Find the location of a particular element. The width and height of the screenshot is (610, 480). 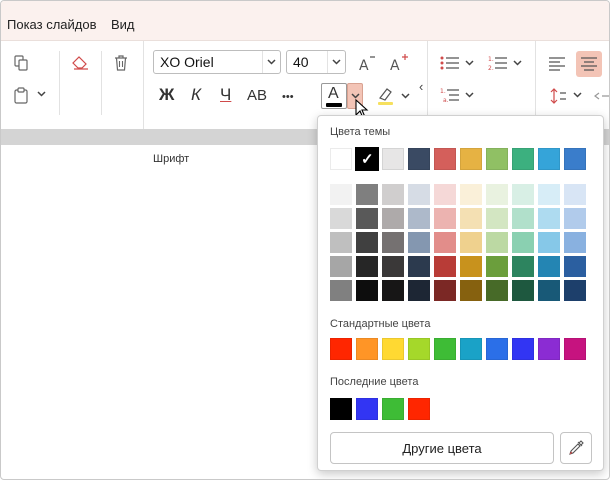

decrease-font-icon: A is located at coordinates (367, 63).